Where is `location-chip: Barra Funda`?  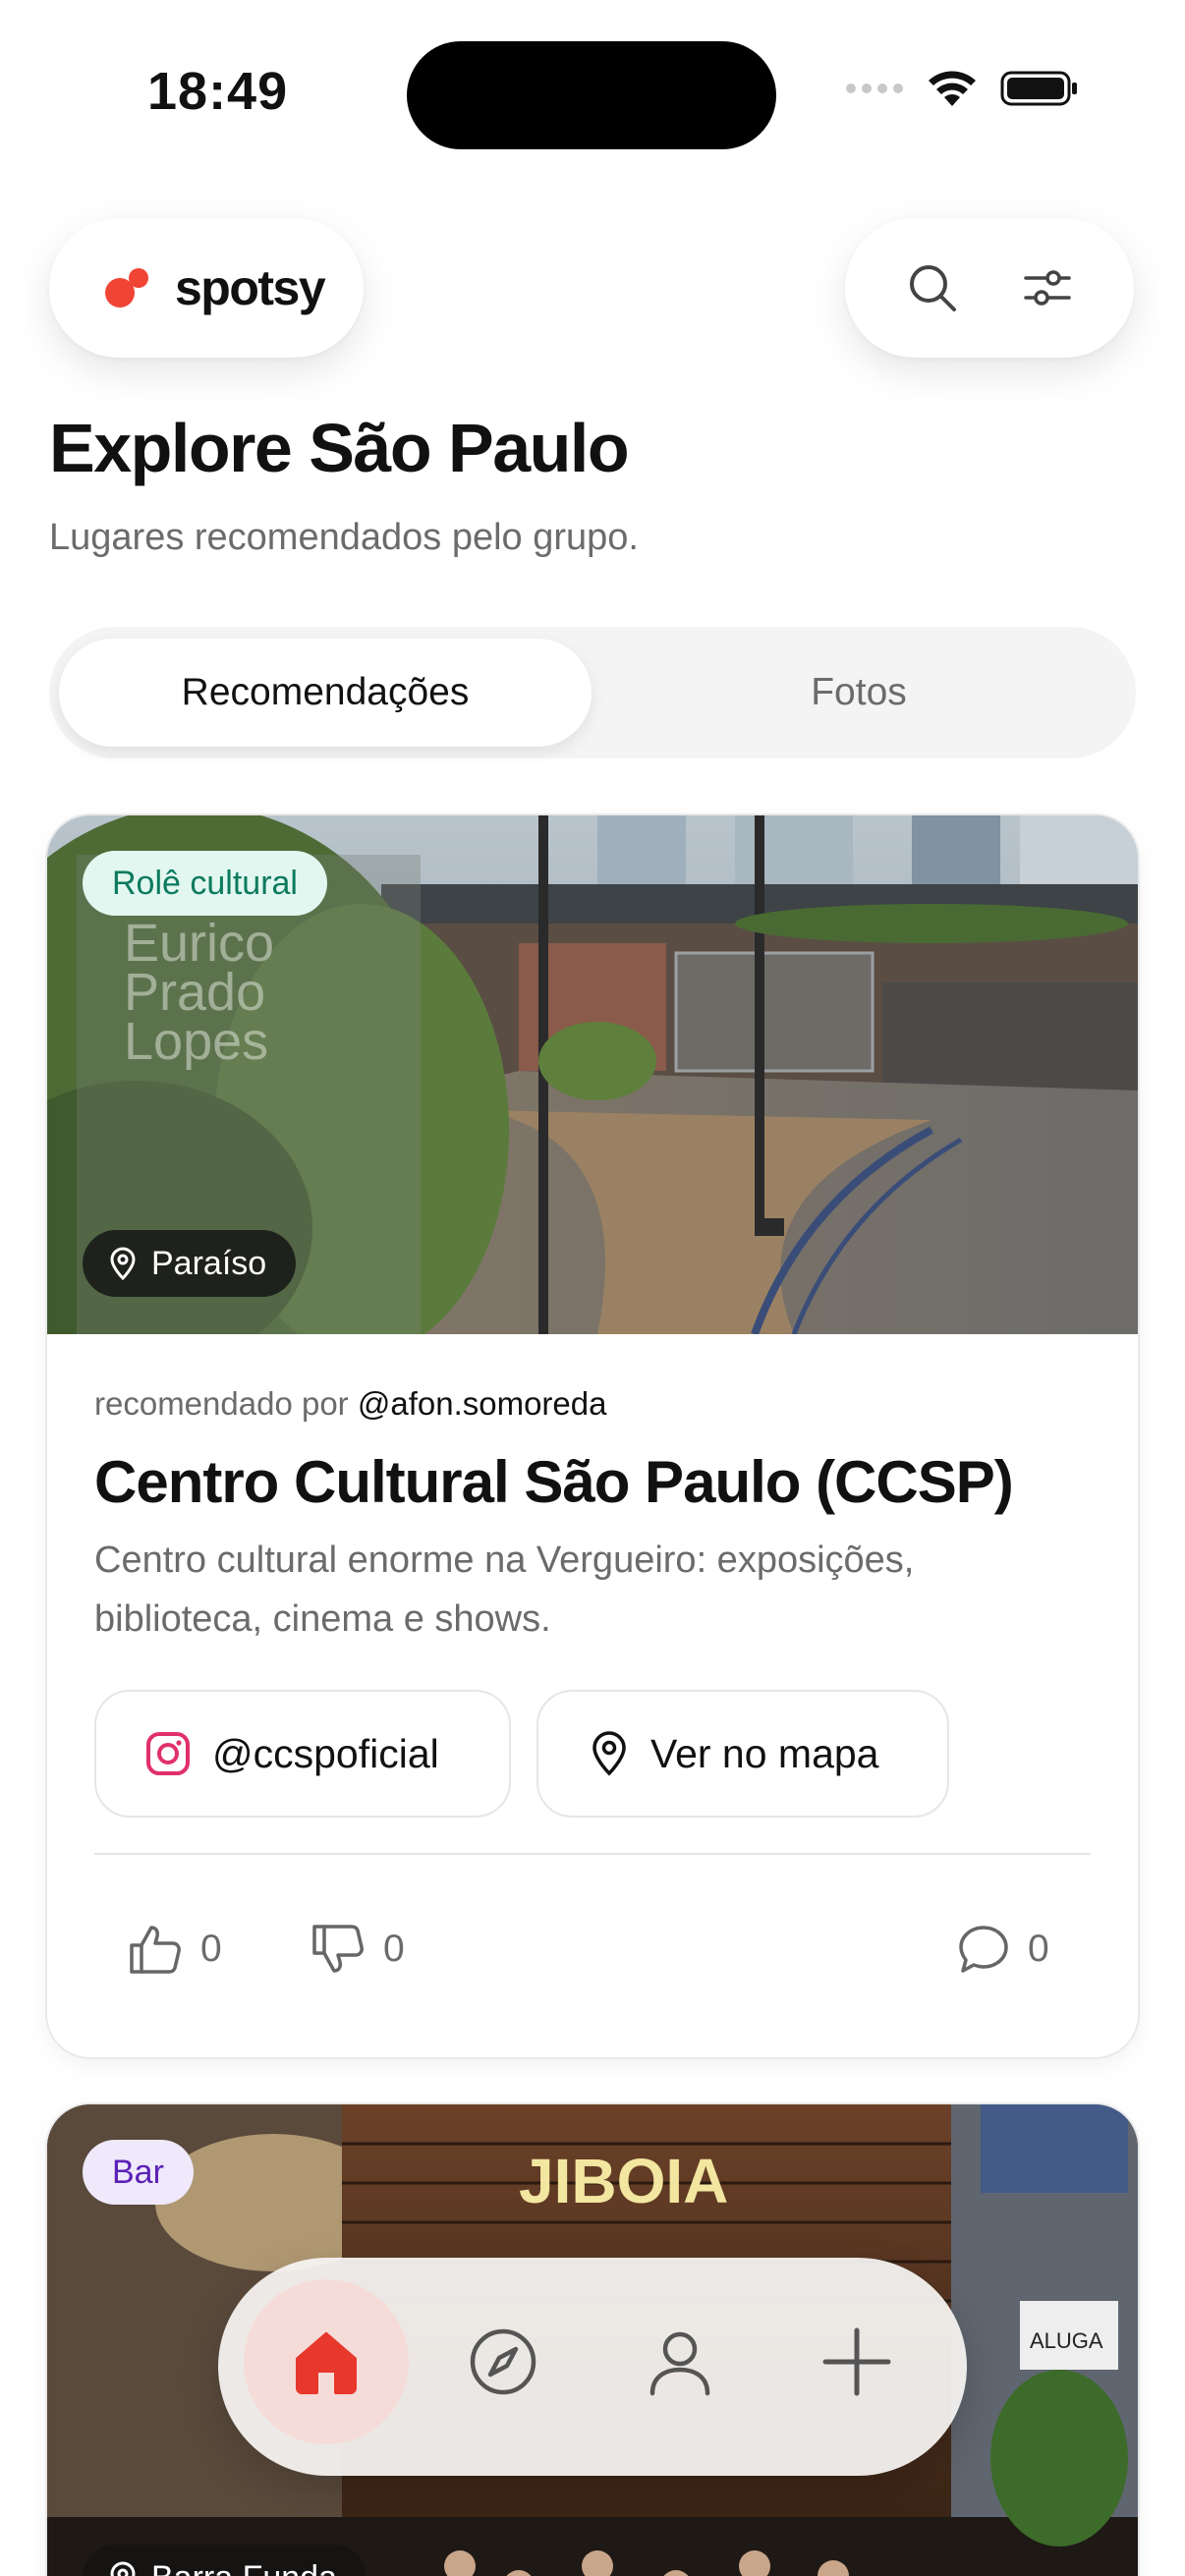
location-chip: Barra Funda is located at coordinates (225, 2560).